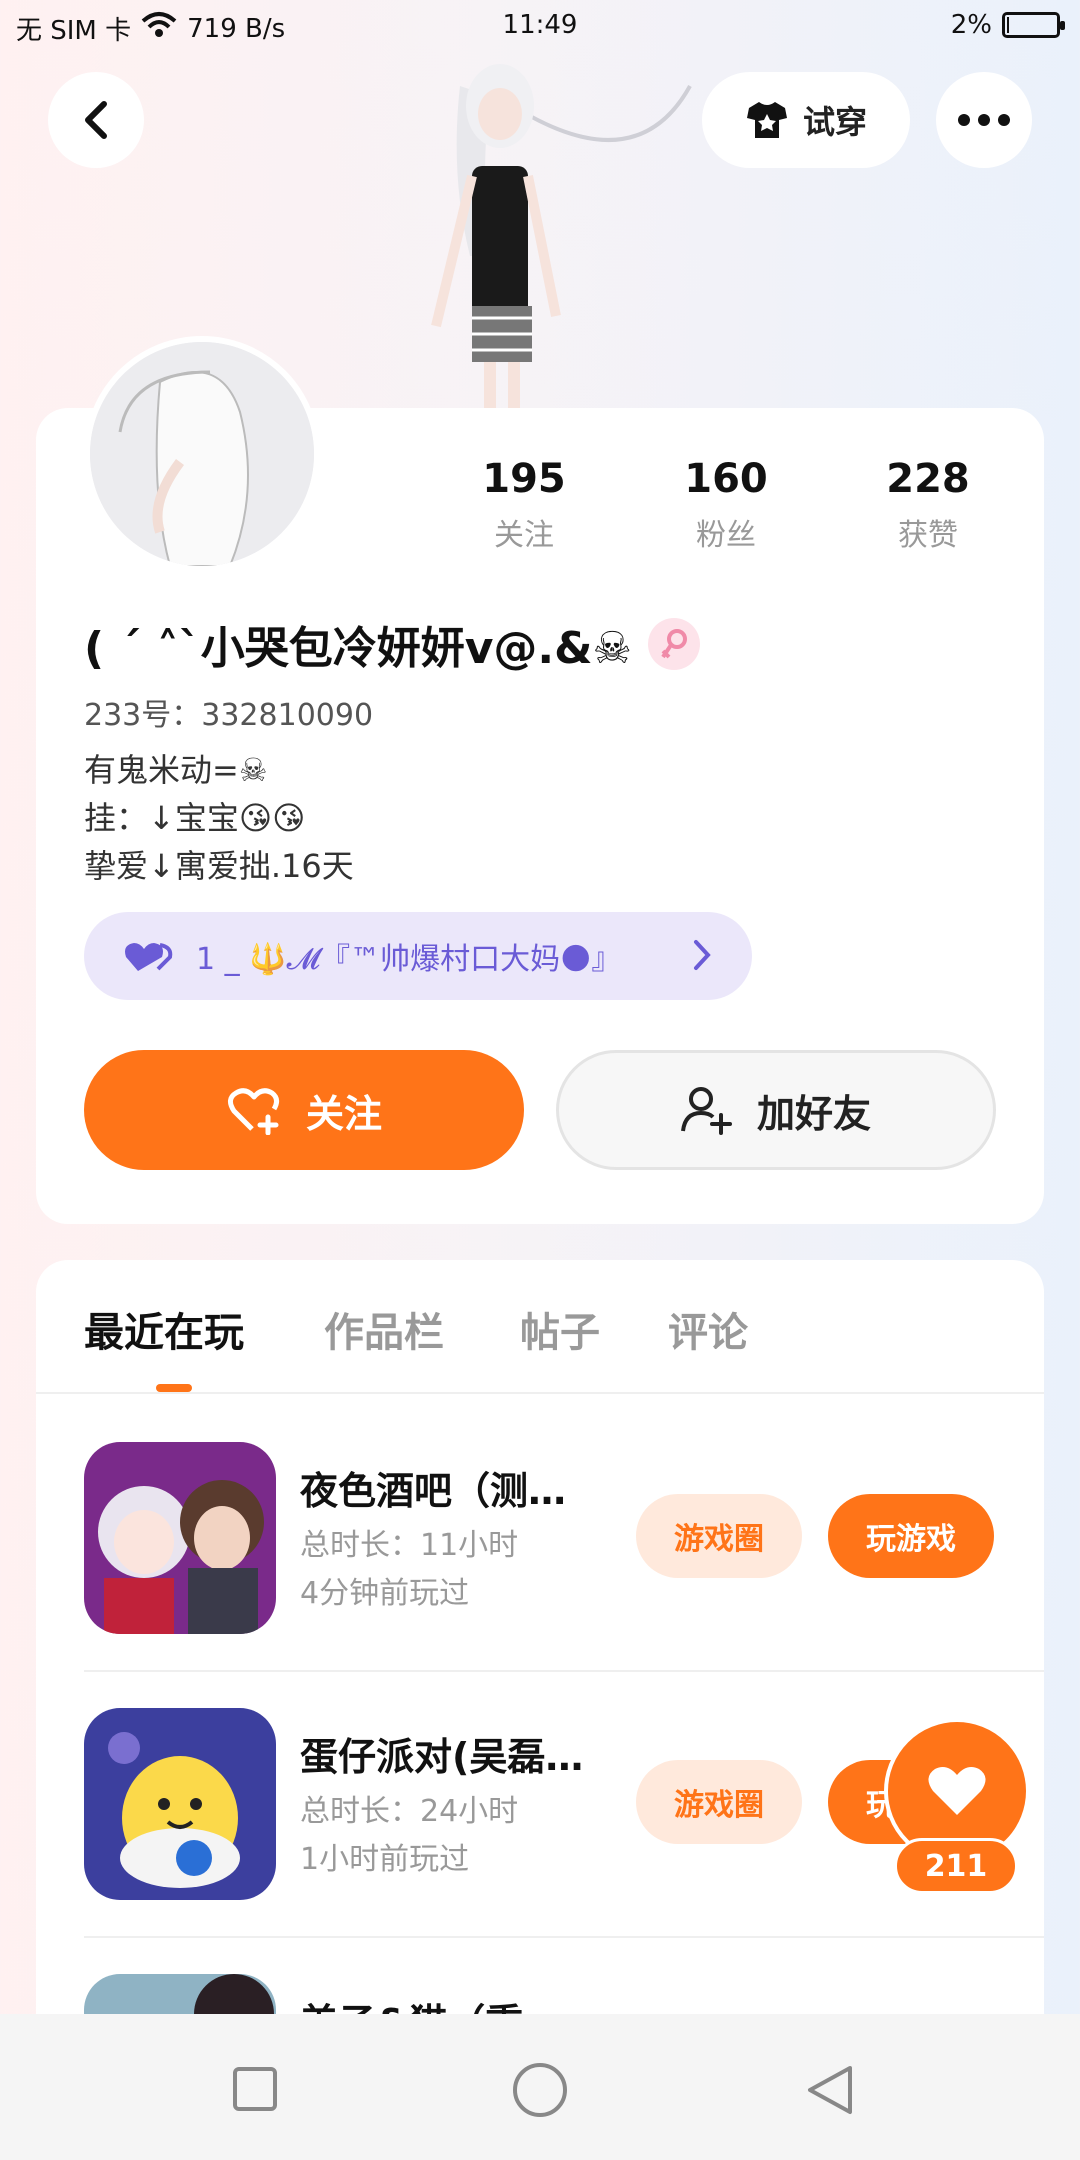 The image size is (1080, 2160). What do you see at coordinates (524, 505) in the screenshot?
I see `stat-following: 195 关注` at bounding box center [524, 505].